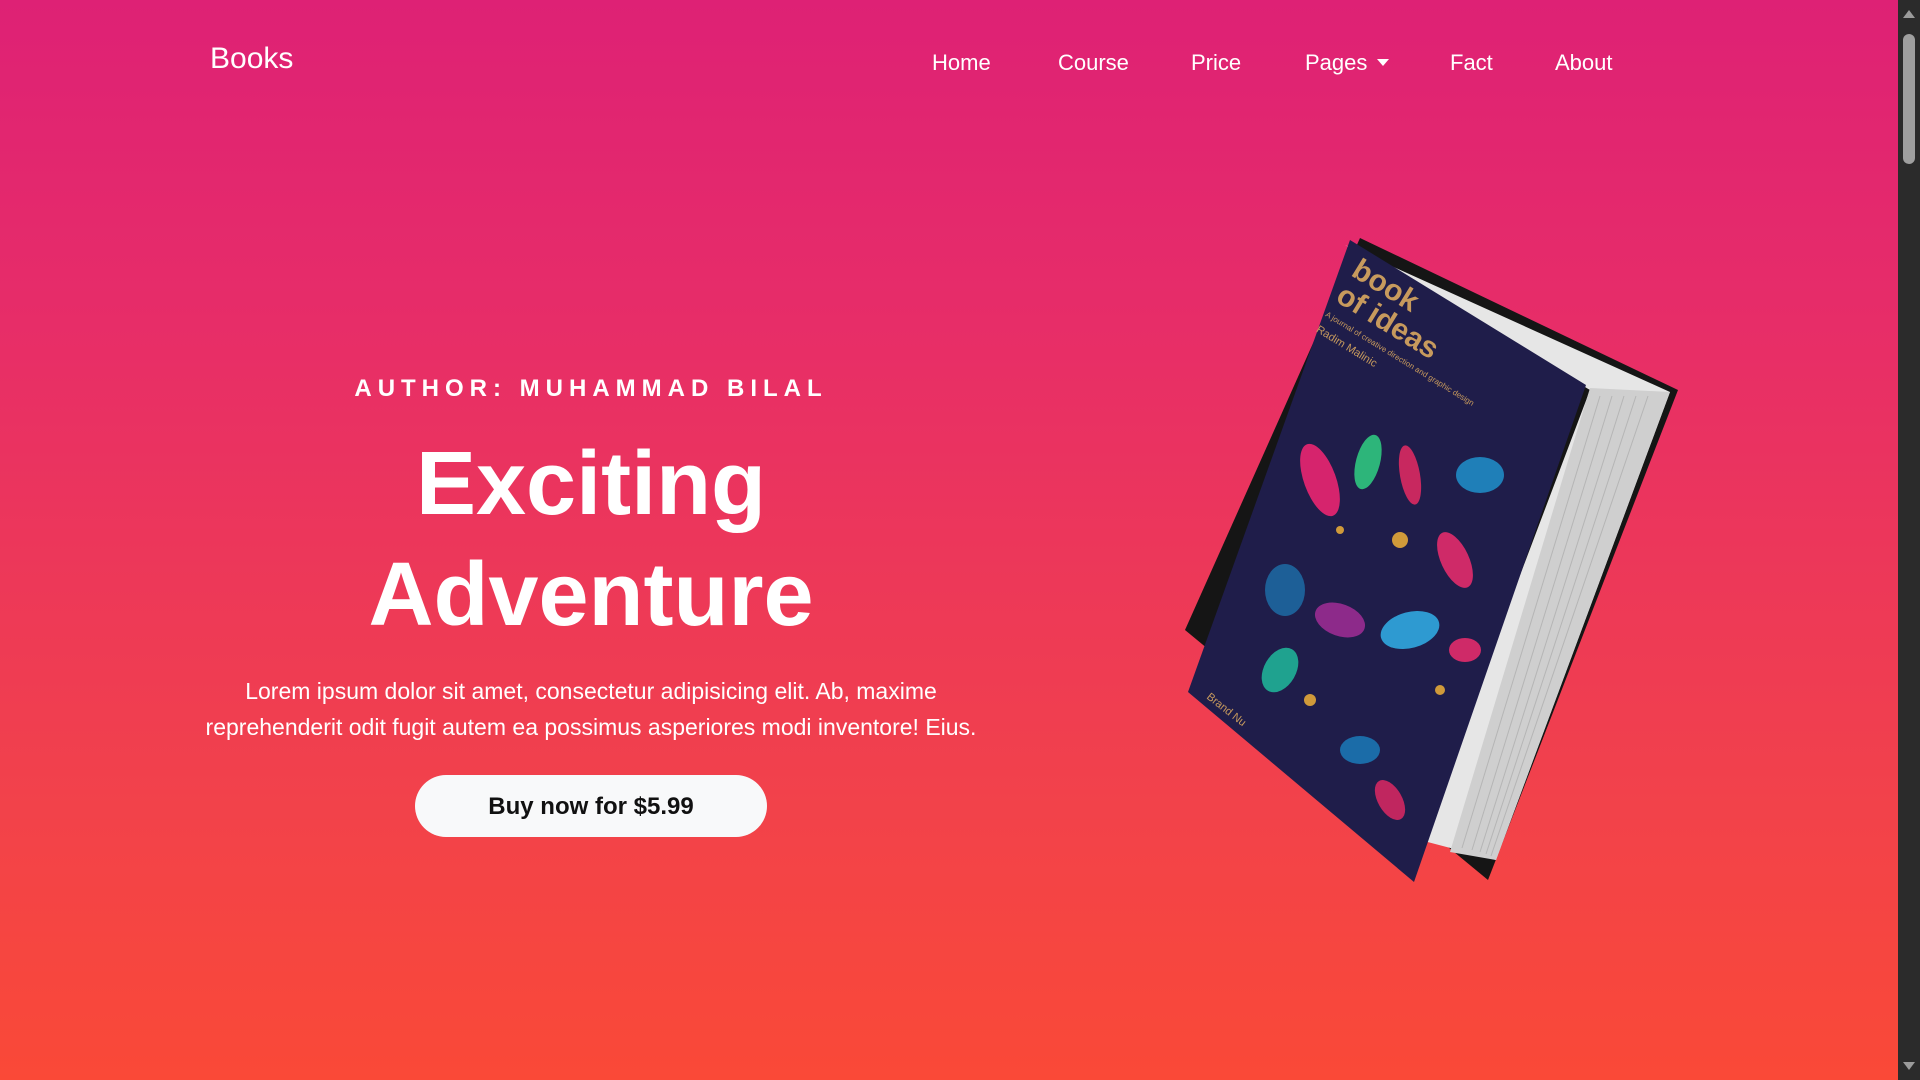 This screenshot has width=1920, height=1080. I want to click on nav-price: Price, so click(1216, 63).